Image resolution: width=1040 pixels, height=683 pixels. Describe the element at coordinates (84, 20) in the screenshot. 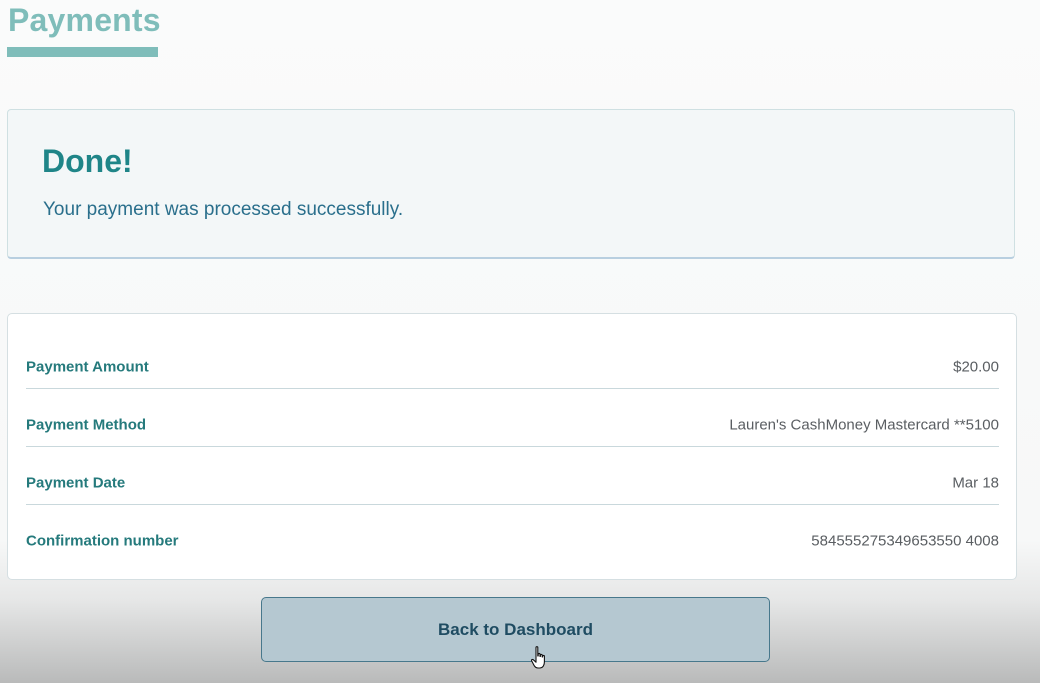

I see `page-title: Payments` at that location.